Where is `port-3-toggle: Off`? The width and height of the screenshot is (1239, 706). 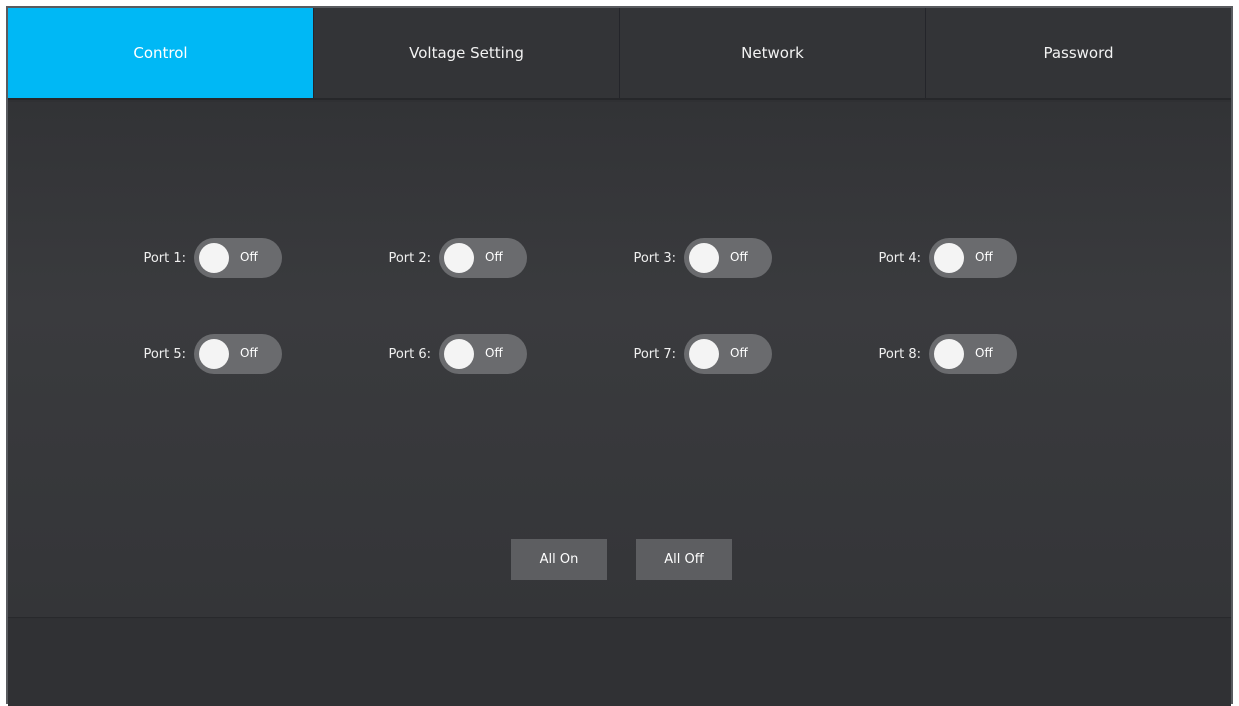 port-3-toggle: Off is located at coordinates (728, 258).